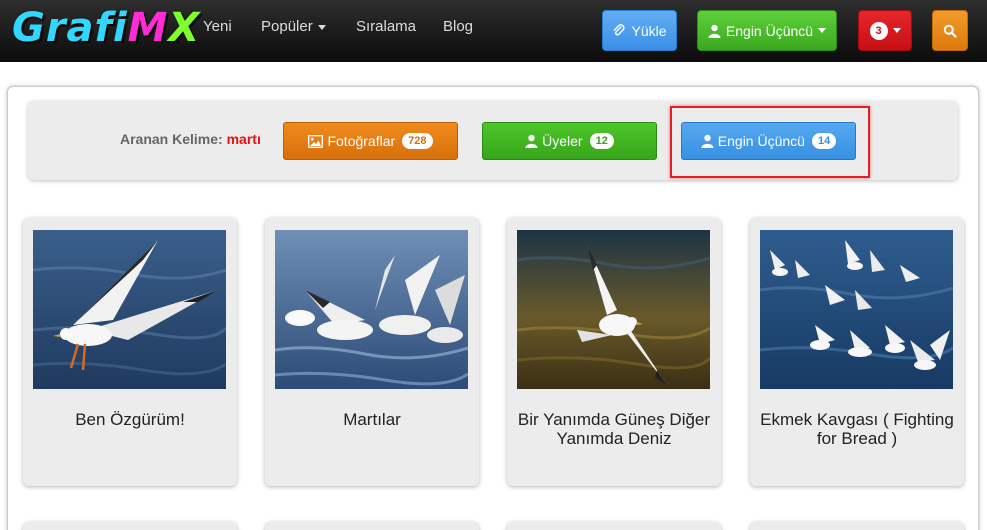 This screenshot has height=530, width=987. I want to click on photo-title: Ekmek Kavgası ( Fighting for Bread ), so click(857, 429).